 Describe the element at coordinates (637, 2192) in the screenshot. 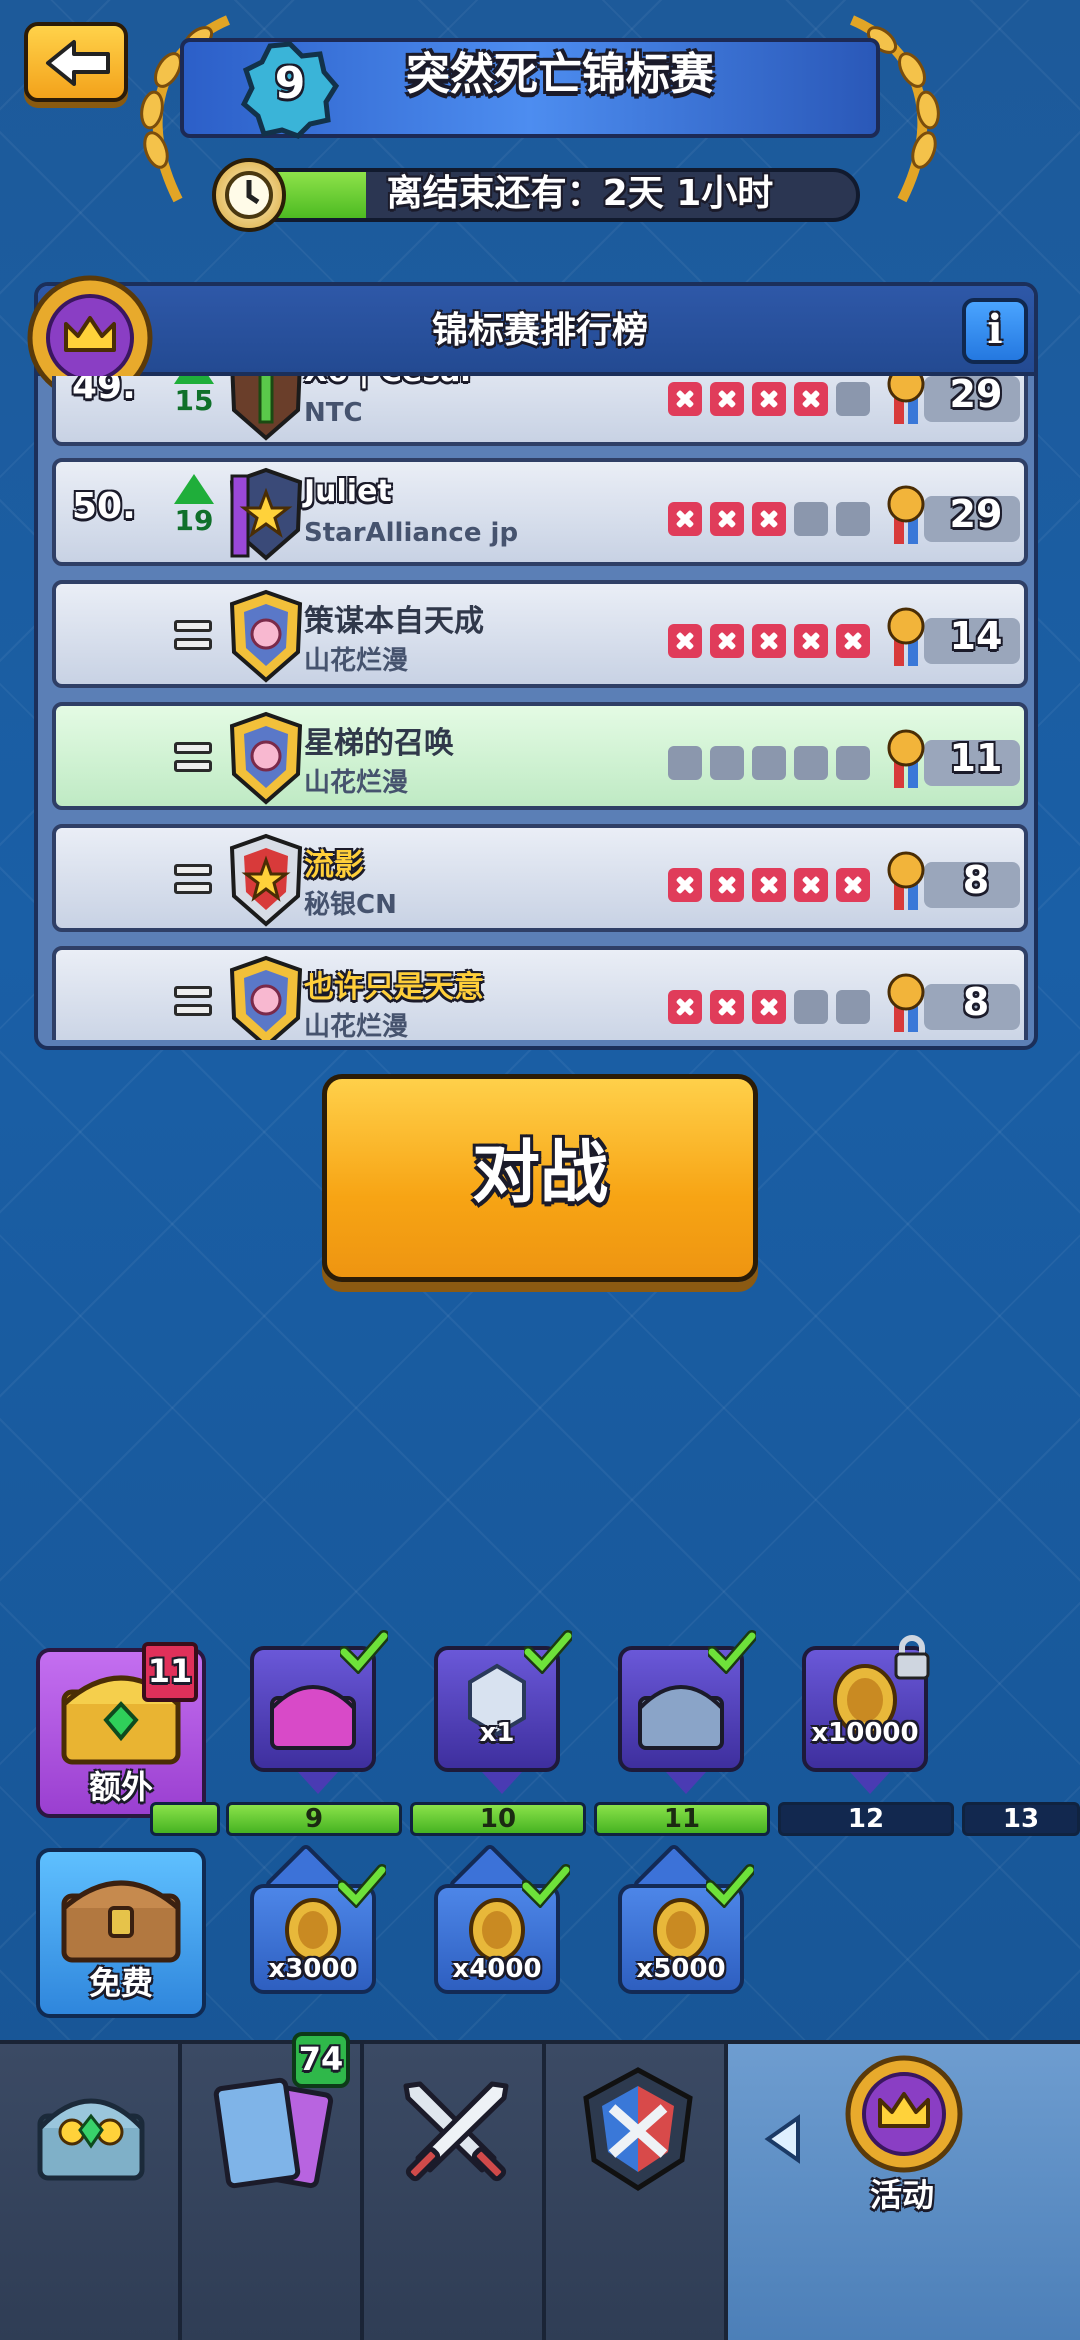

I see `nav-tab-clan` at that location.